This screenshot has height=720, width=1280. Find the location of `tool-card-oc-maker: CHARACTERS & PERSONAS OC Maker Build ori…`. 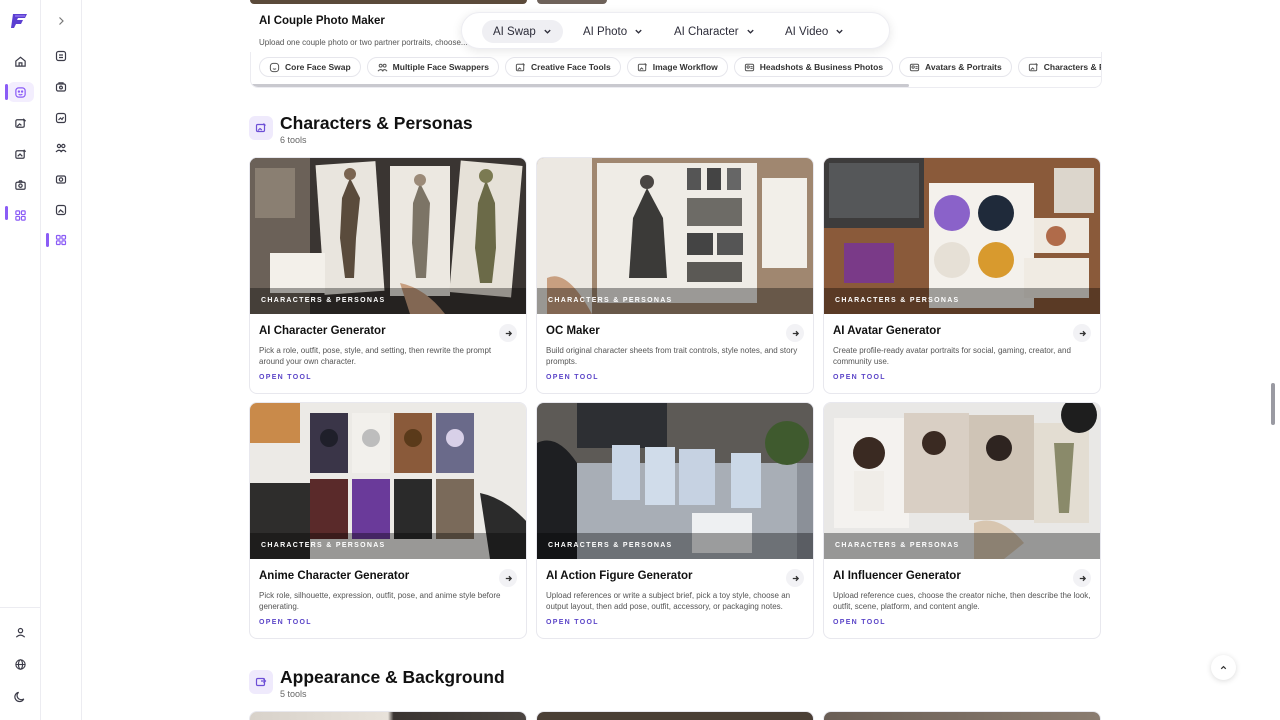

tool-card-oc-maker: CHARACTERS & PERSONAS OC Maker Build ori… is located at coordinates (675, 275).